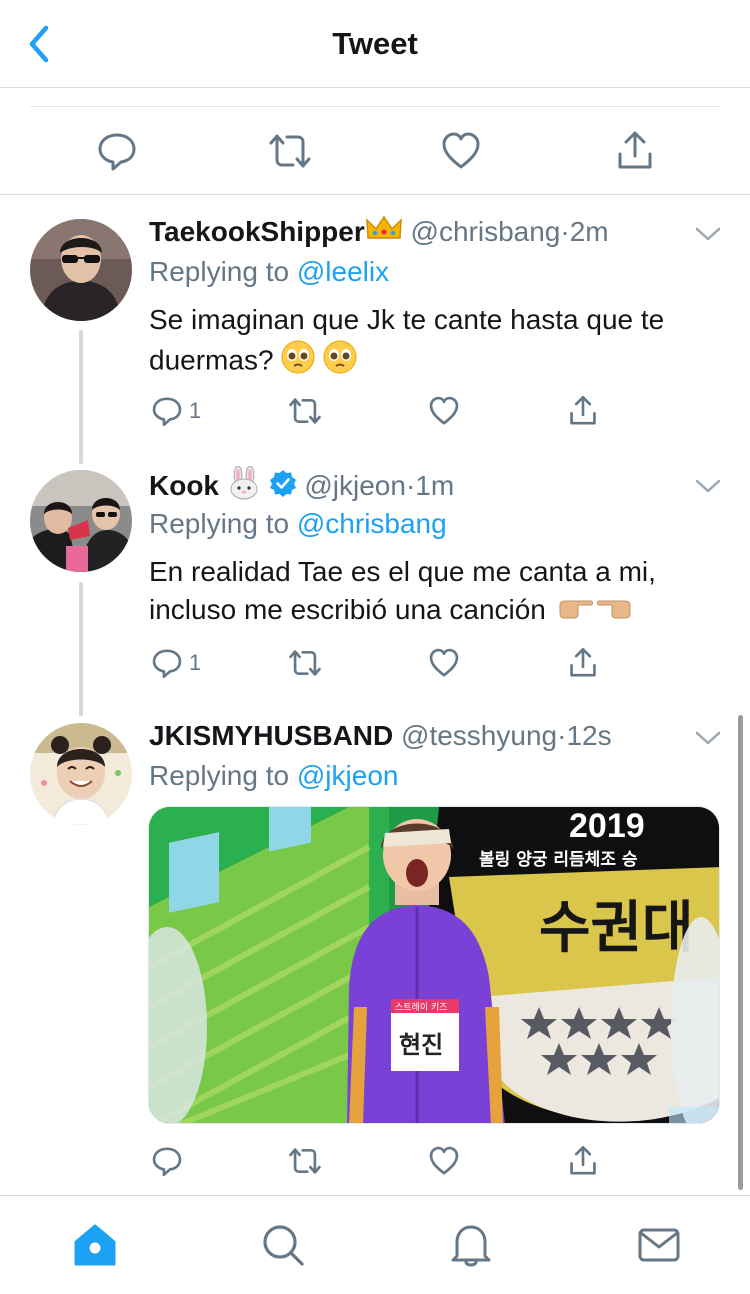 This screenshot has height=1294, width=750. I want to click on display-name: Kook, so click(184, 485).